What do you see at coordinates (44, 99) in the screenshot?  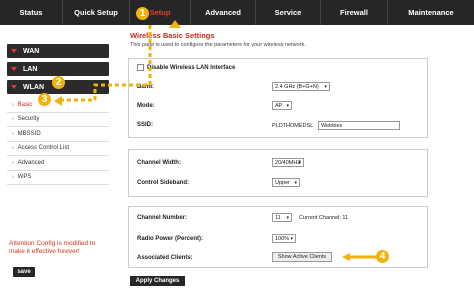 I see `annotation-badge-3: 3` at bounding box center [44, 99].